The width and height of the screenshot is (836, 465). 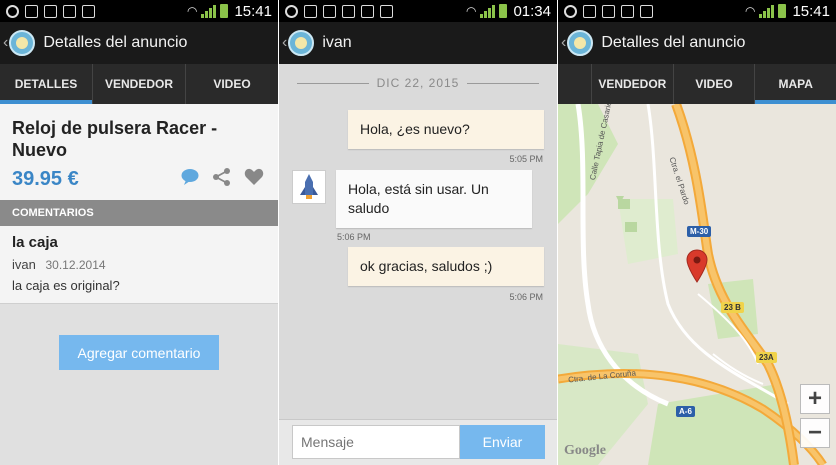 What do you see at coordinates (418, 11) in the screenshot?
I see `status-bar: ◠ 01:34` at bounding box center [418, 11].